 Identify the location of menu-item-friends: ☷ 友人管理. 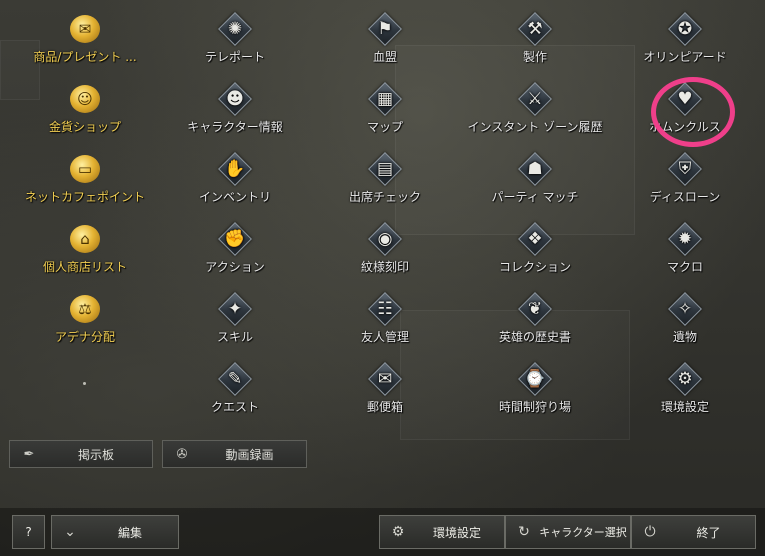
(385, 324).